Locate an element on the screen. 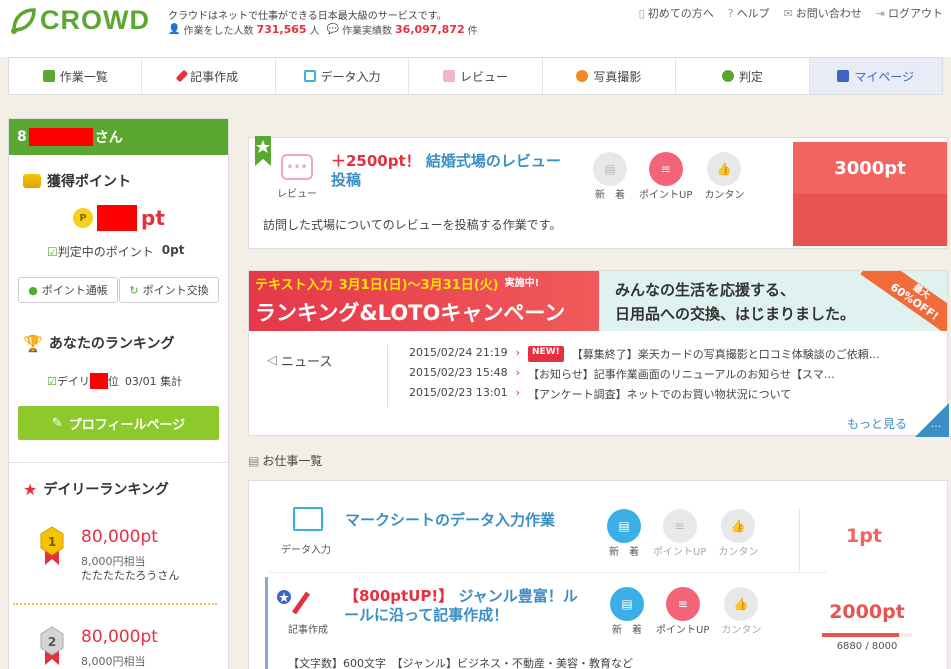 The height and width of the screenshot is (669, 951). point-up-icon: ≡ is located at coordinates (665, 169).